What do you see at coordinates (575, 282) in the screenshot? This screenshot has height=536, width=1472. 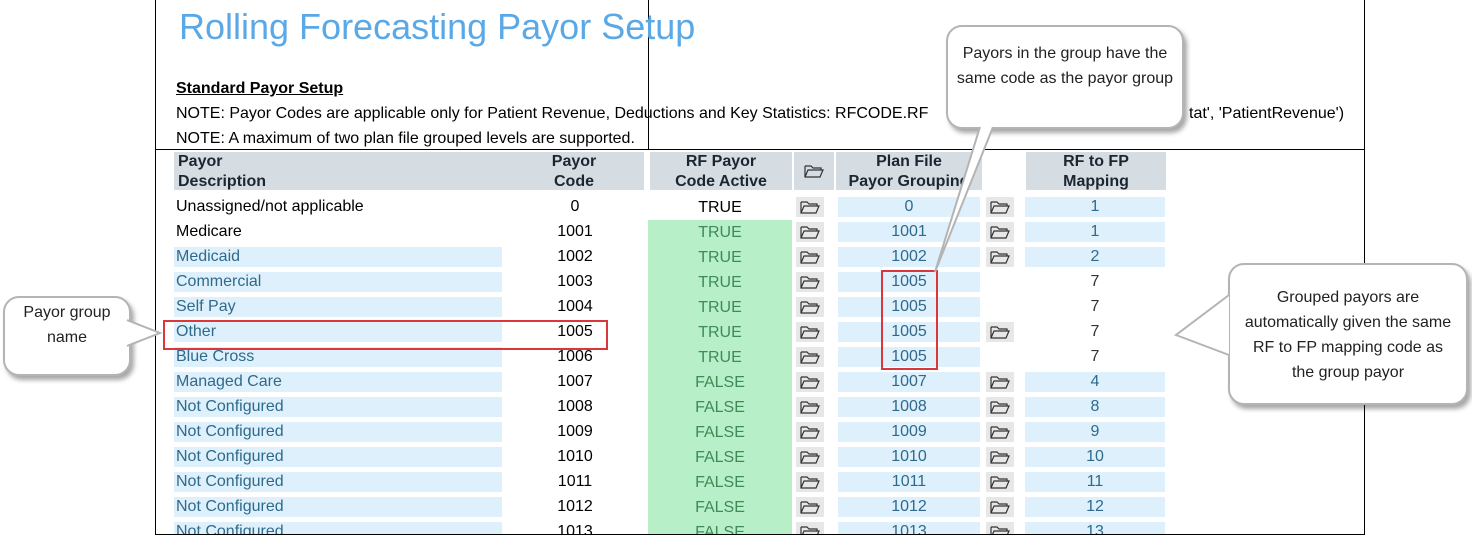 I see `payor-code-cell: 1003` at bounding box center [575, 282].